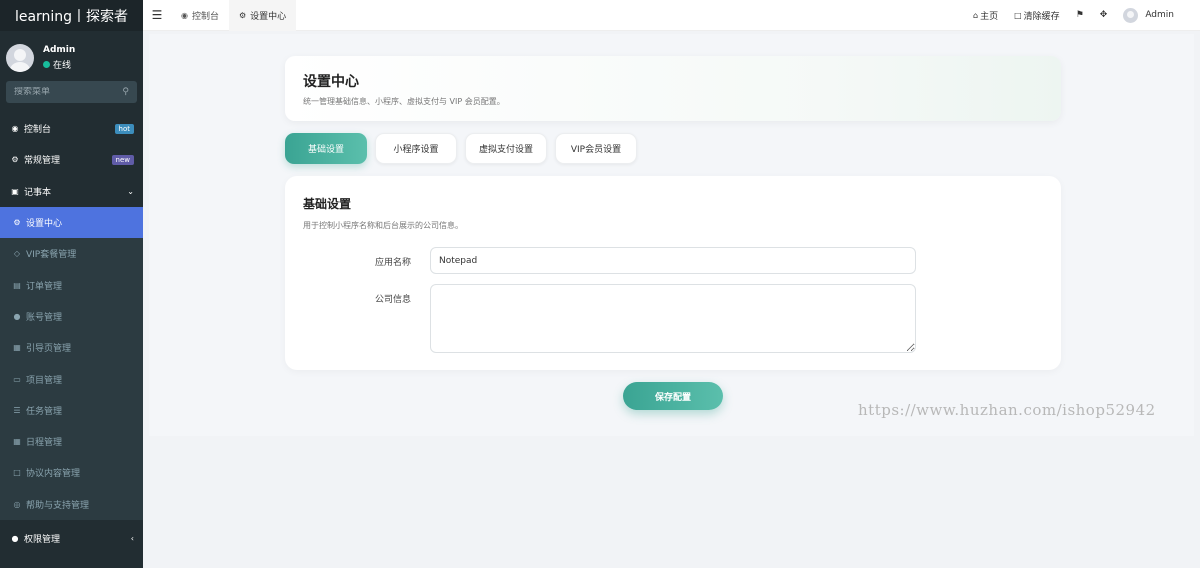  What do you see at coordinates (71, 159) in the screenshot?
I see `sidebar-item-general: ⚙ 常规管理 new` at bounding box center [71, 159].